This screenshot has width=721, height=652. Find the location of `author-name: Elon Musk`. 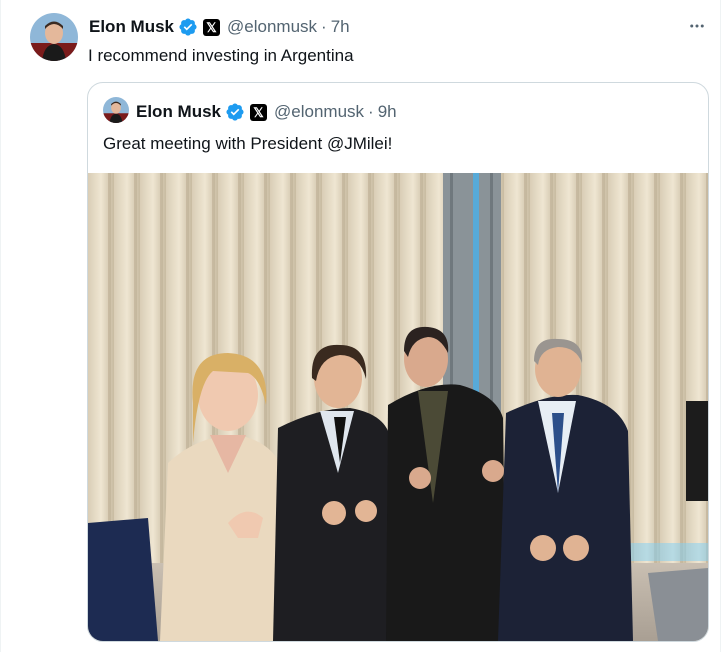

author-name: Elon Musk is located at coordinates (131, 27).